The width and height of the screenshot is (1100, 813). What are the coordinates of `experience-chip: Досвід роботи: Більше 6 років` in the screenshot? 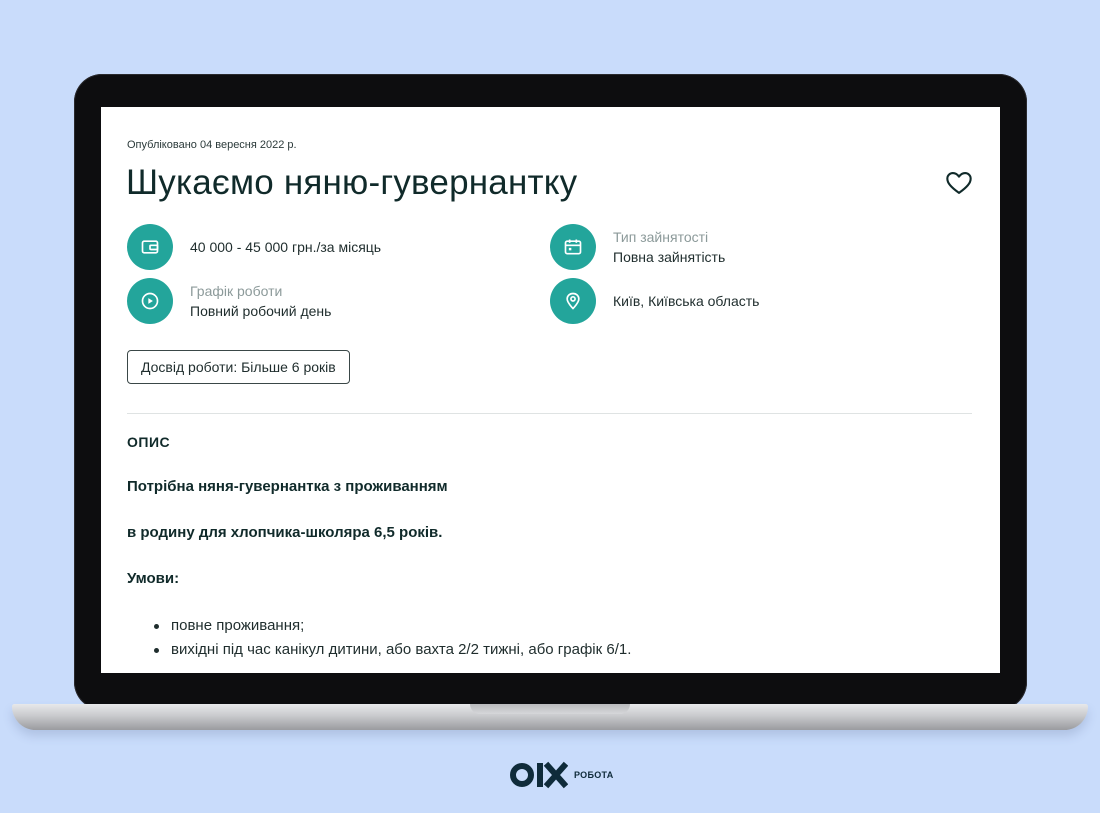 It's located at (238, 367).